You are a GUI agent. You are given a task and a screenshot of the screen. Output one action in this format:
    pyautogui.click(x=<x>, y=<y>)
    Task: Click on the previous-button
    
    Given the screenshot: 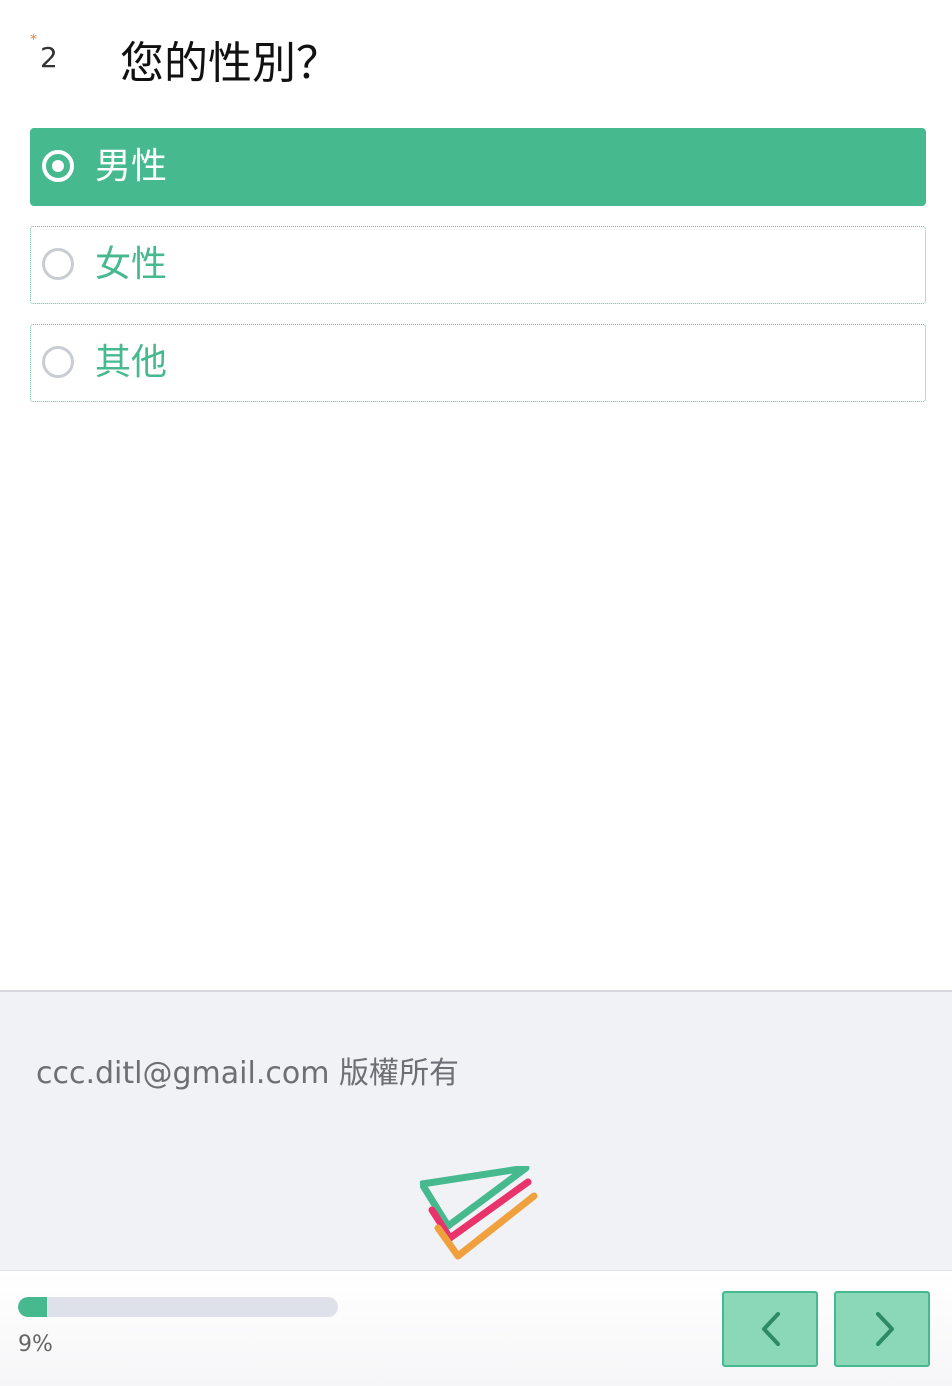 What is the action you would take?
    pyautogui.click(x=770, y=1329)
    